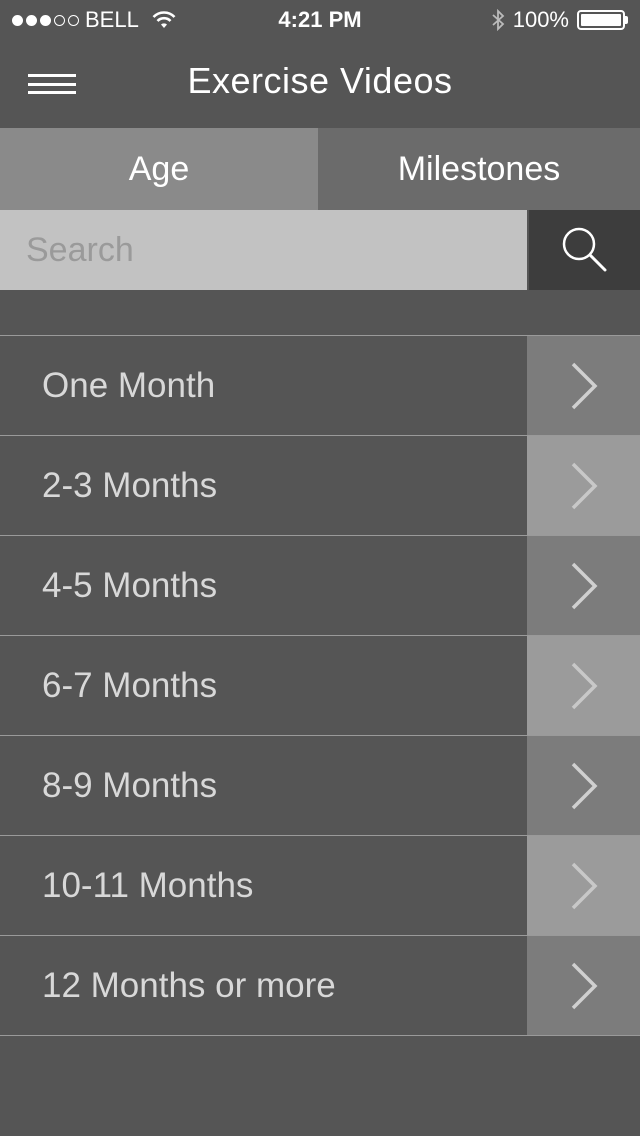 Image resolution: width=640 pixels, height=1136 pixels. I want to click on battery-fill, so click(601, 20).